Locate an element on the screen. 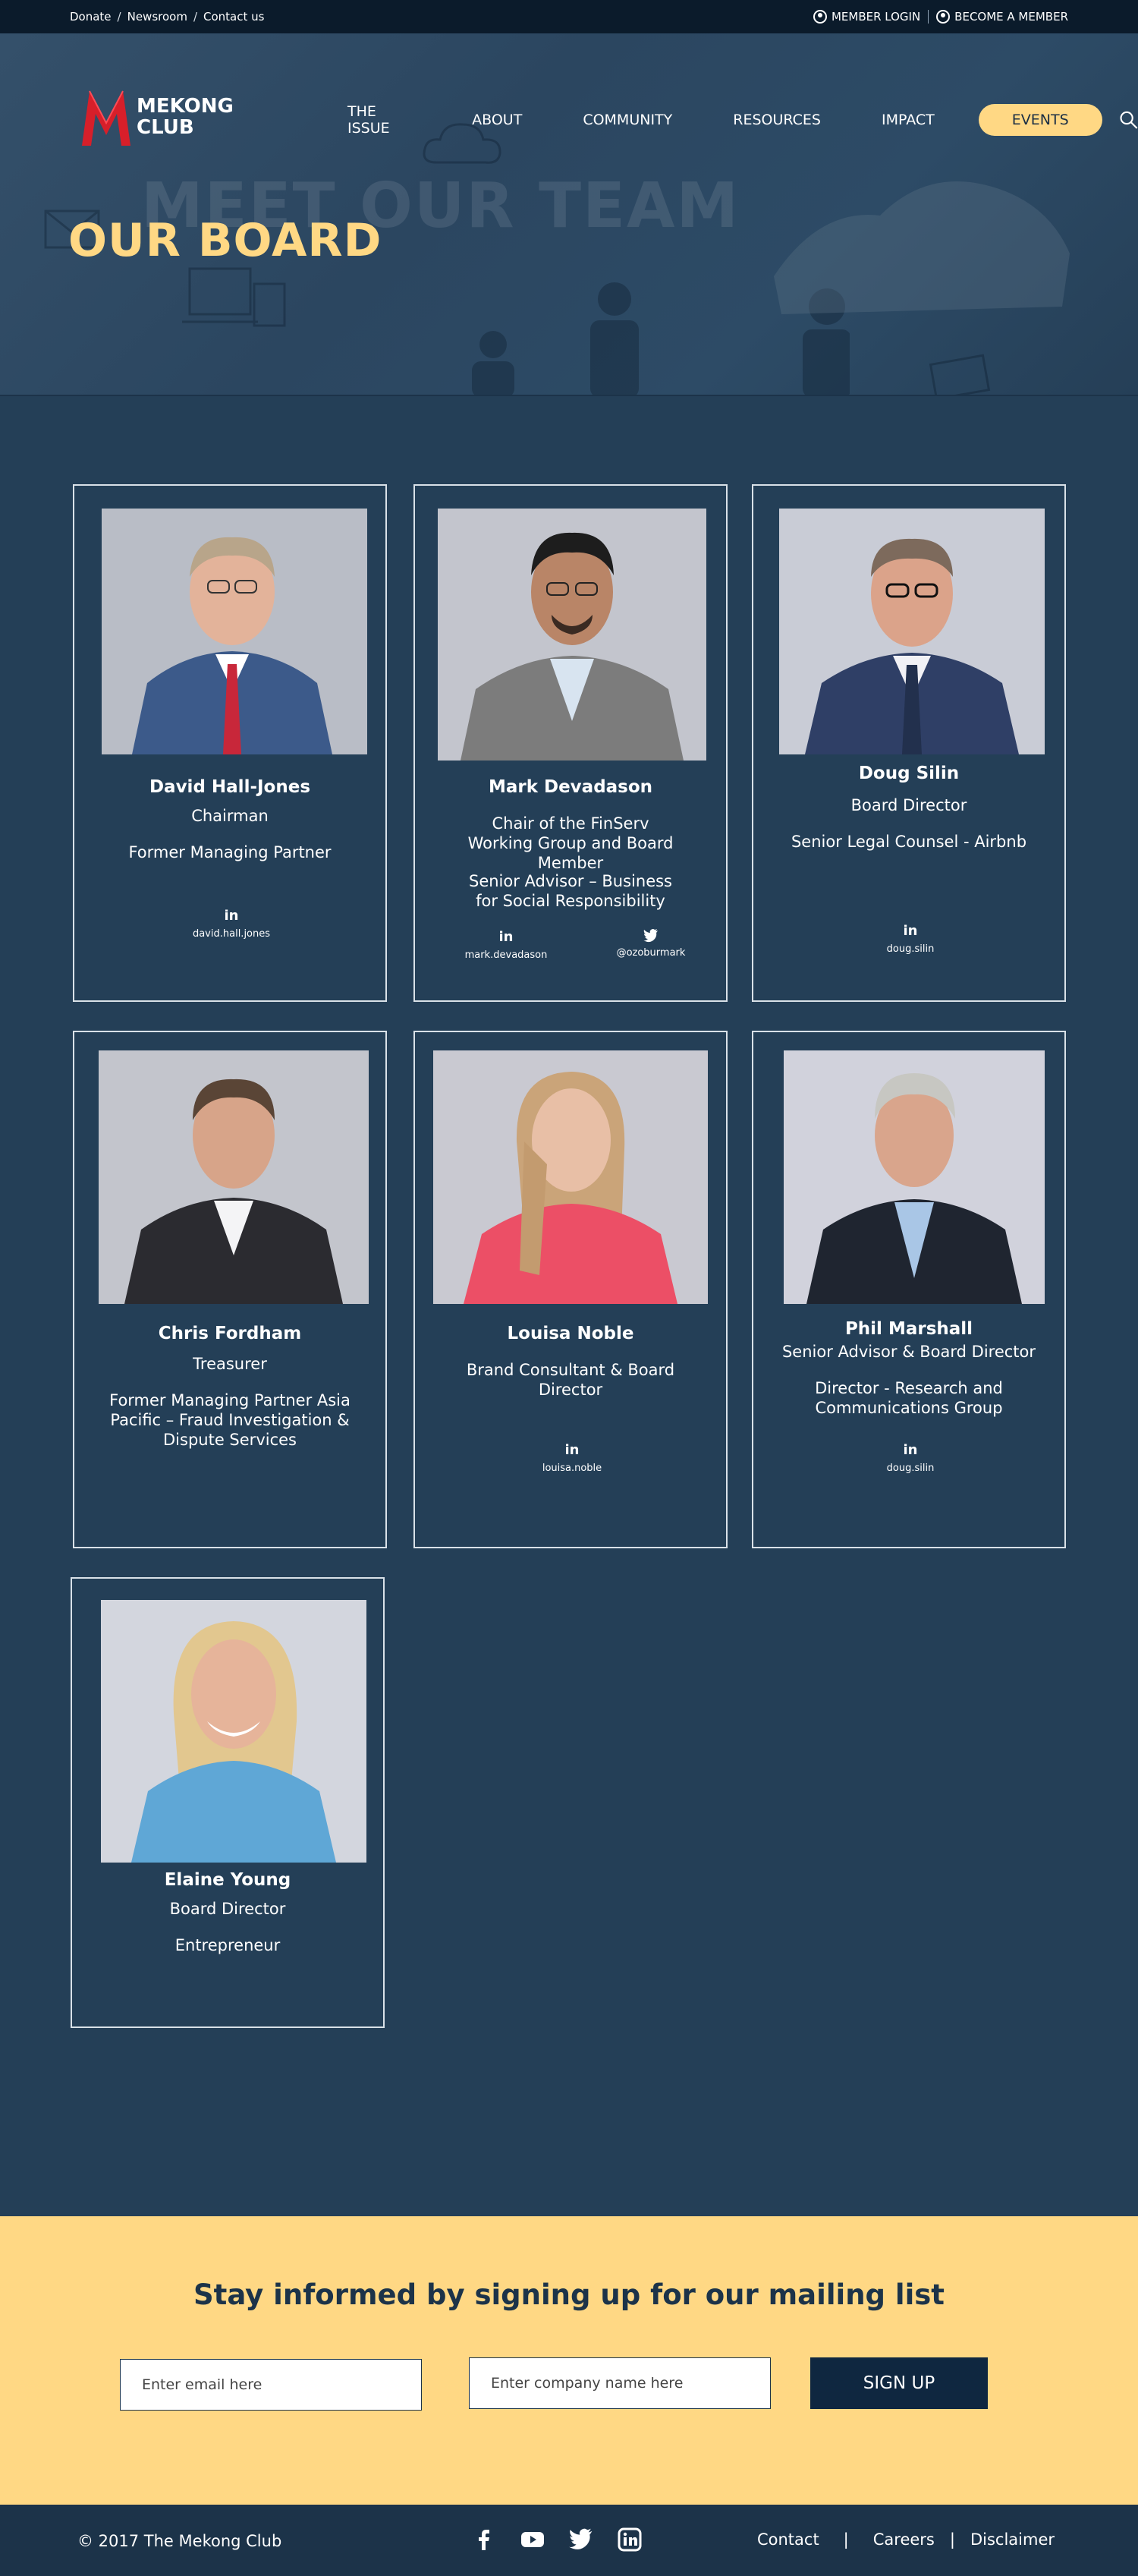 The height and width of the screenshot is (2576, 1138). utility-links: Donate / Newsroom / Contact us is located at coordinates (167, 17).